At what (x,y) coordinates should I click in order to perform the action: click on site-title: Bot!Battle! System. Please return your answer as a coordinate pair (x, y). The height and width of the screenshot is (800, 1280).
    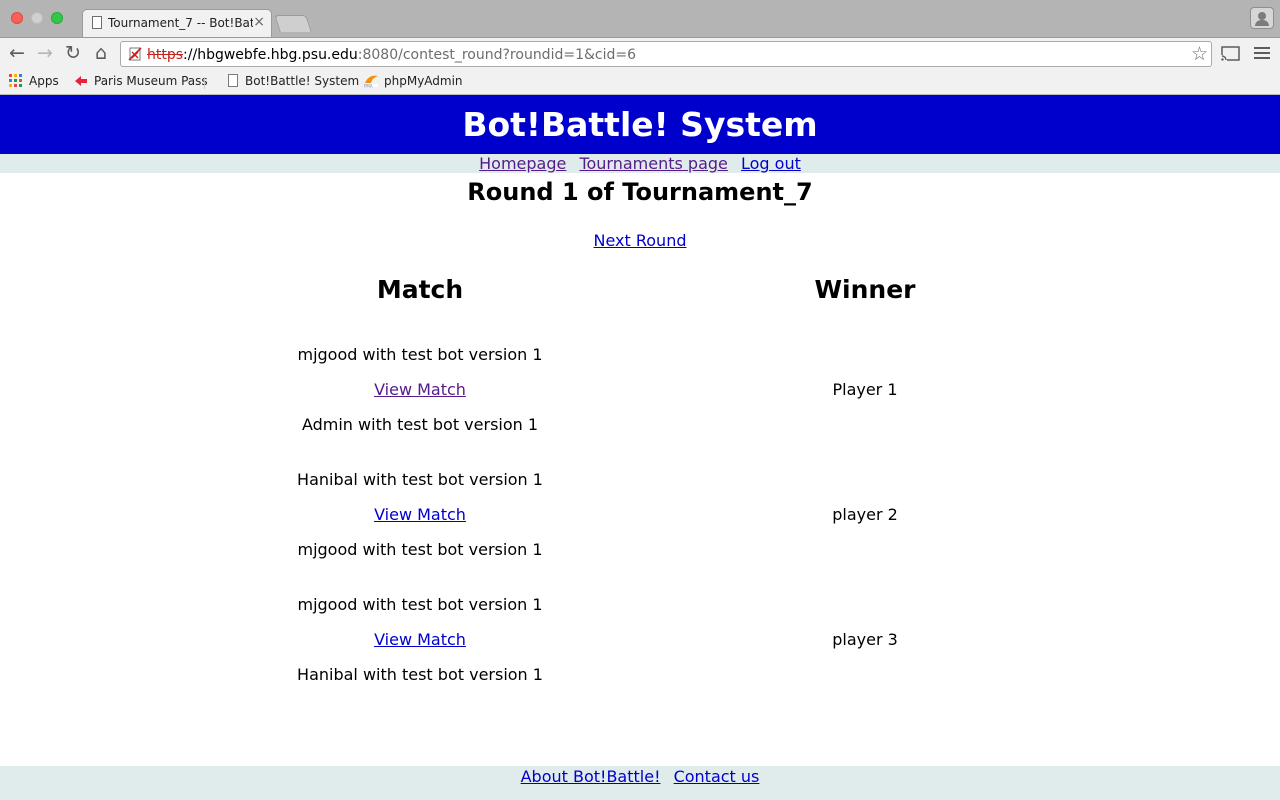
    Looking at the image, I should click on (640, 124).